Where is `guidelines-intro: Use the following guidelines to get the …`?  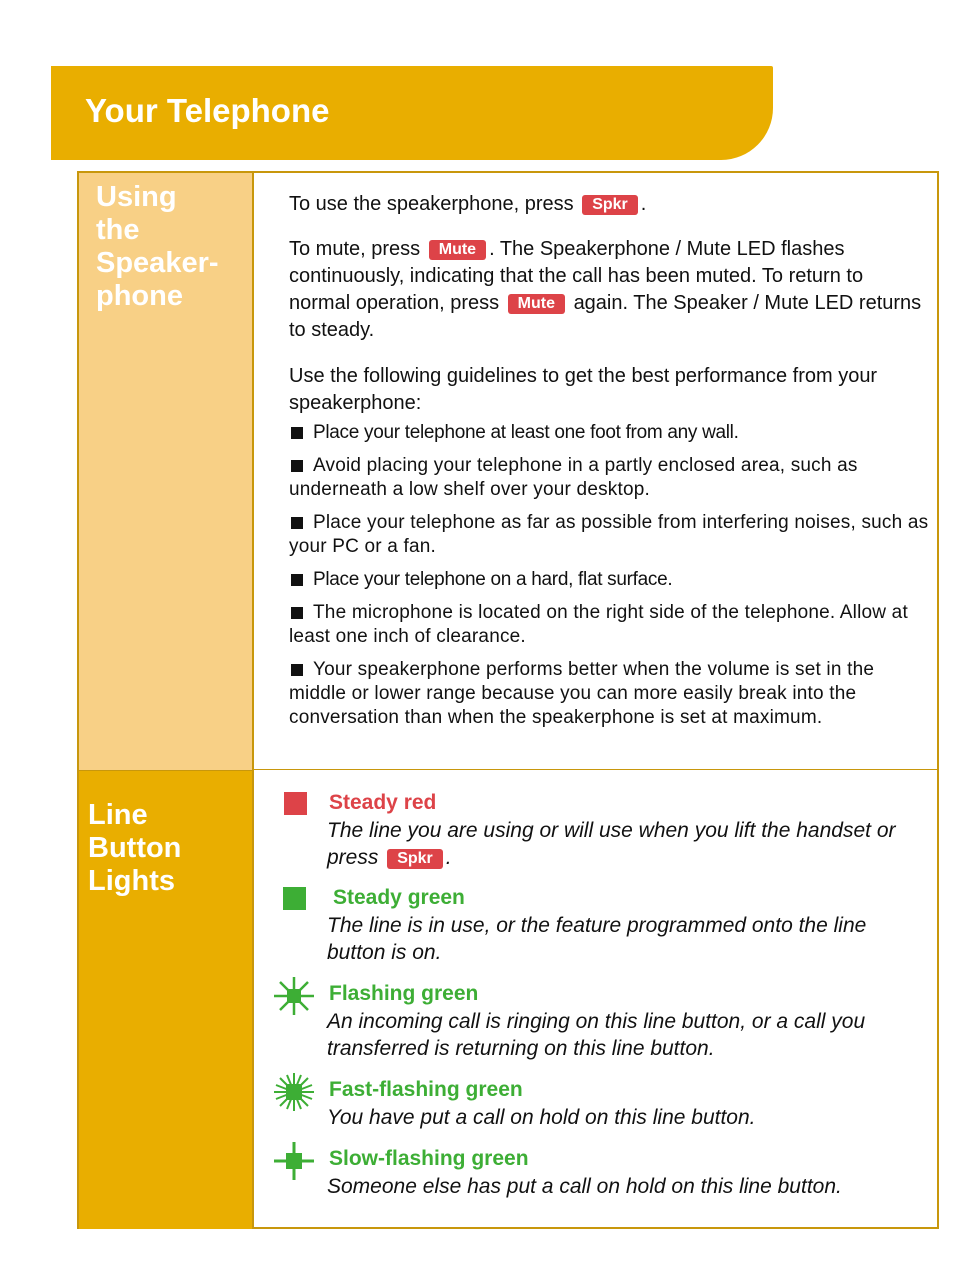 guidelines-intro: Use the following guidelines to get the … is located at coordinates (583, 389).